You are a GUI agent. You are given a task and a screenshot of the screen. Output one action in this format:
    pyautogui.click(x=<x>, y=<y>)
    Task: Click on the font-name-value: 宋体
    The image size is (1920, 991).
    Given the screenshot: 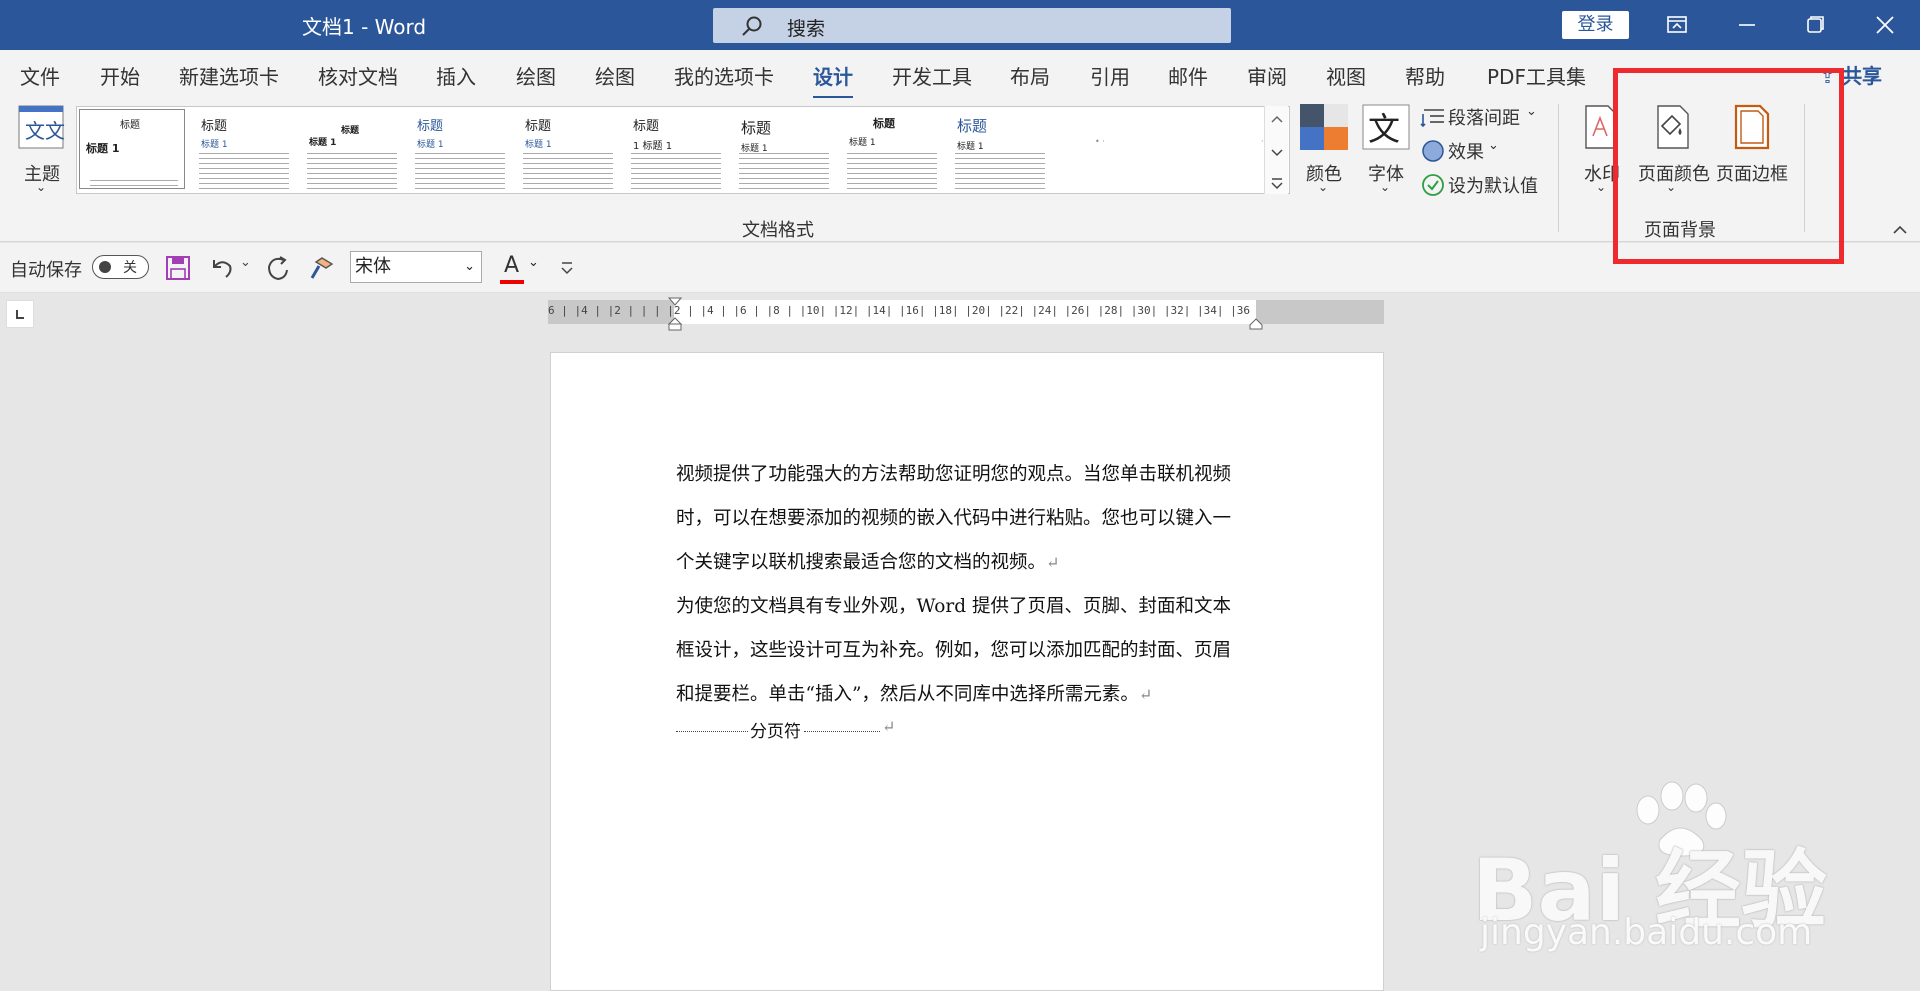 What is the action you would take?
    pyautogui.click(x=373, y=266)
    